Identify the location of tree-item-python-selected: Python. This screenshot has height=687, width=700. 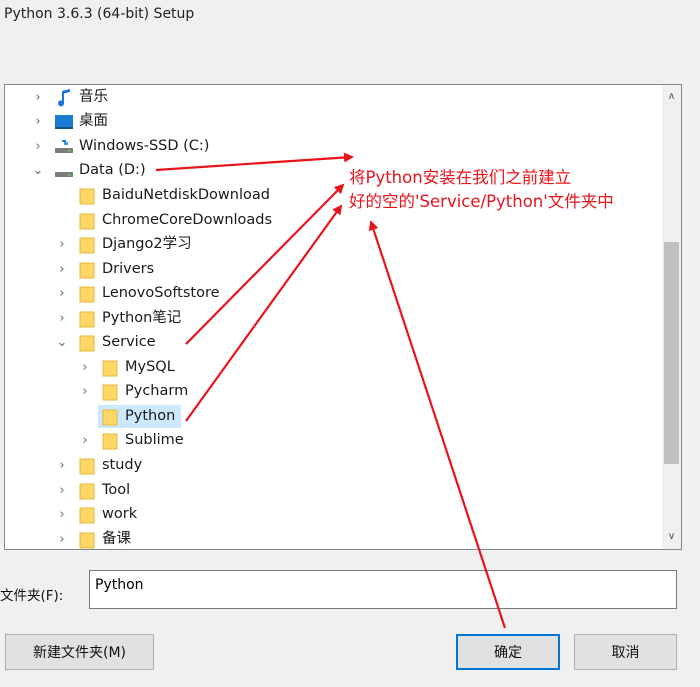
(140, 416).